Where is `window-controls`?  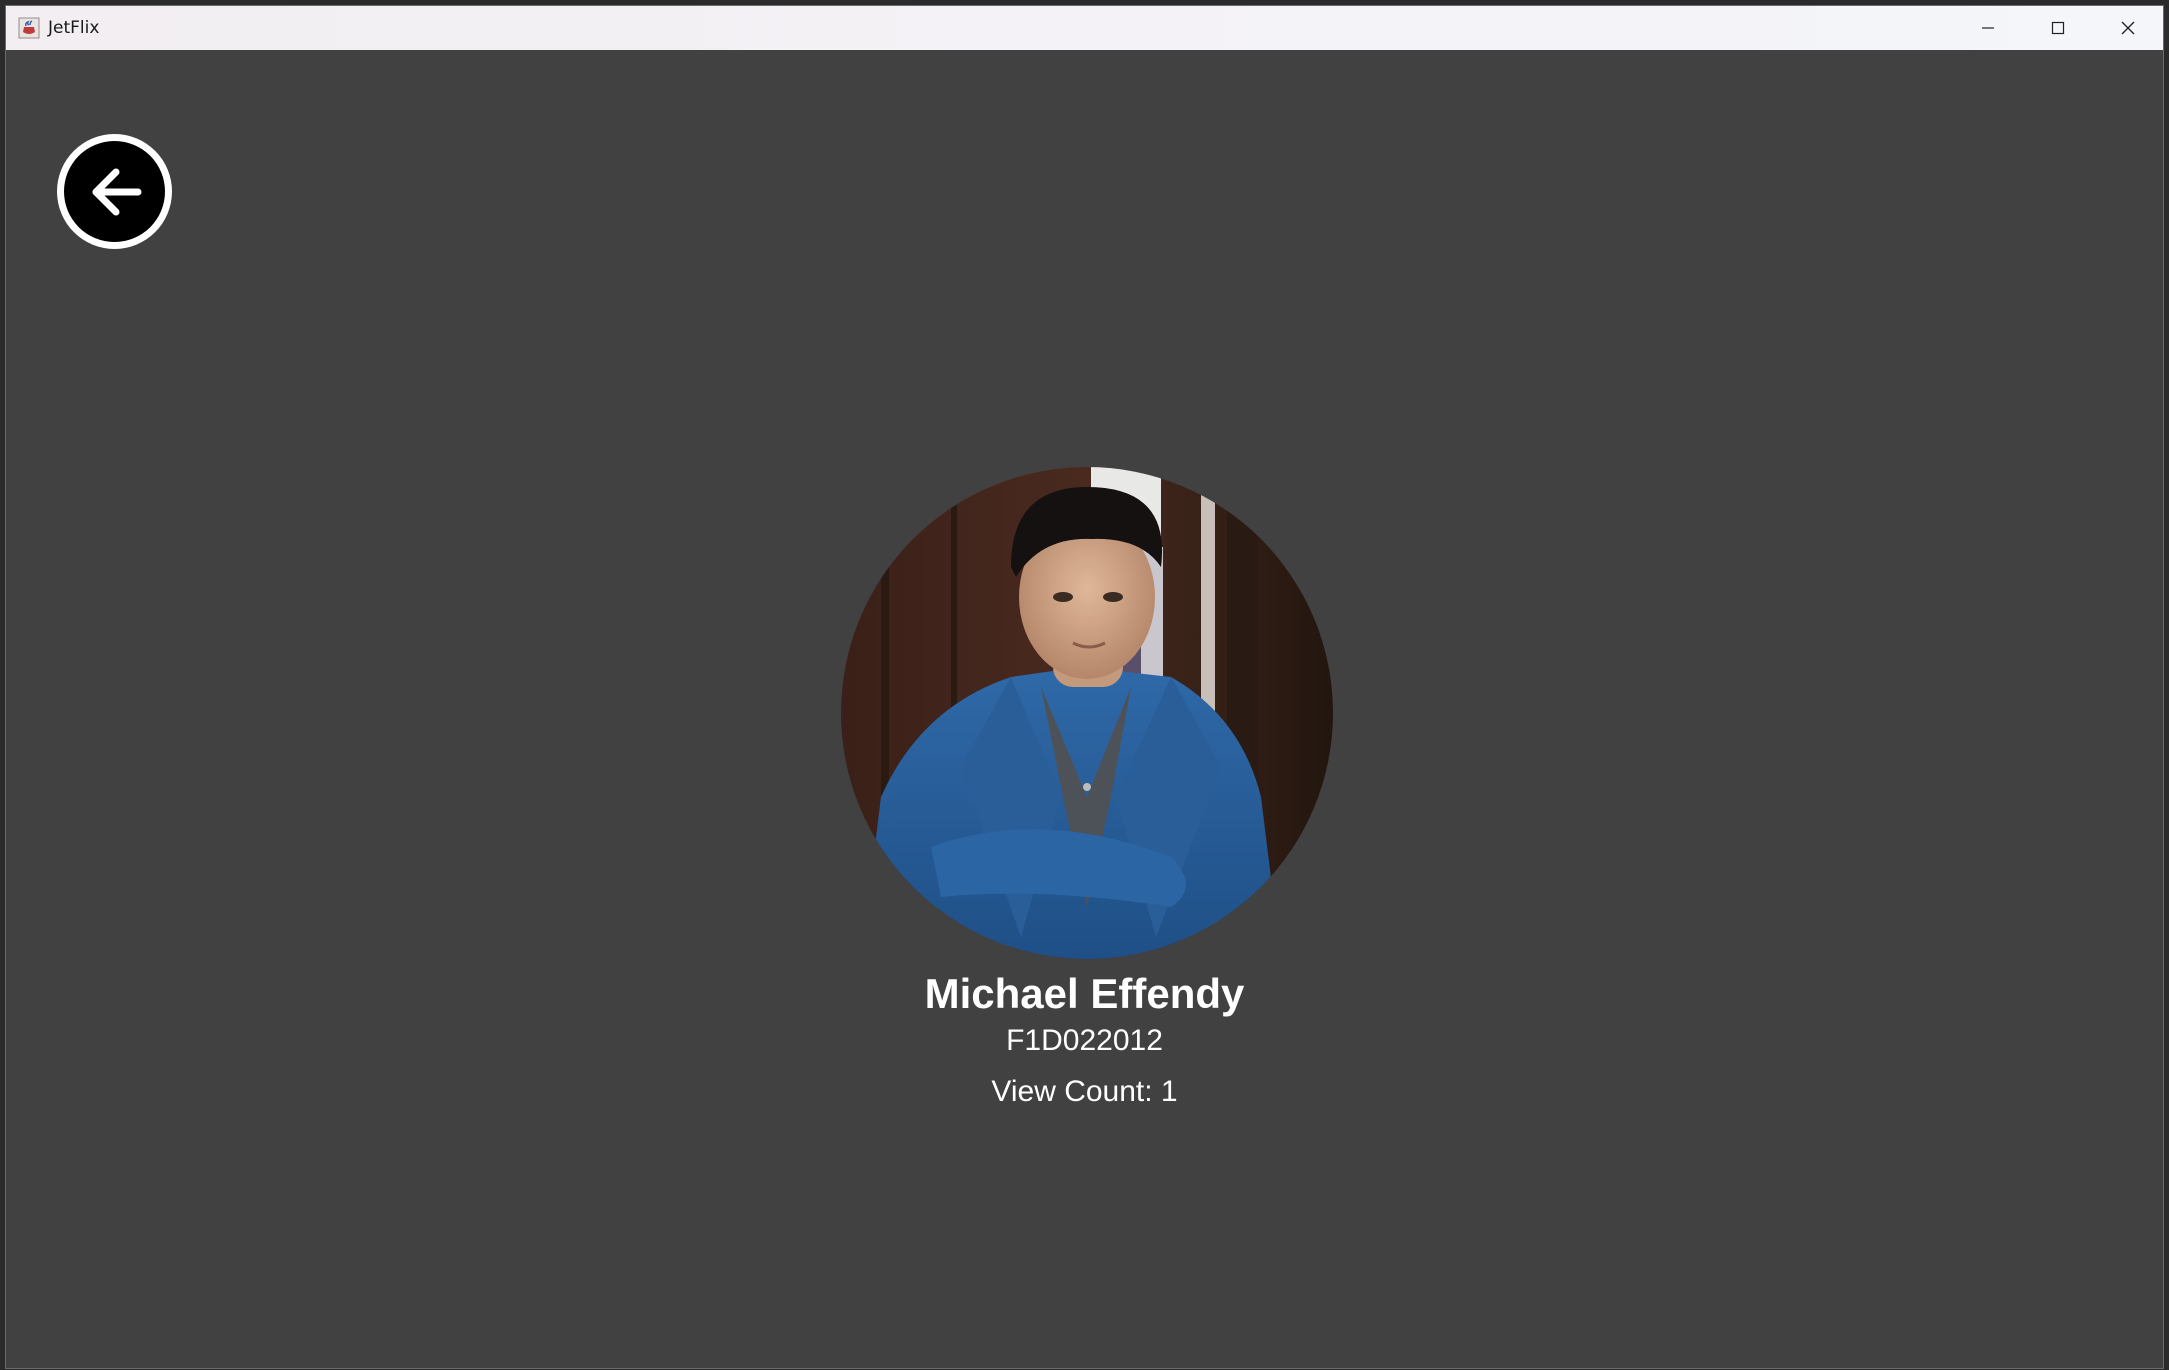
window-controls is located at coordinates (2058, 28).